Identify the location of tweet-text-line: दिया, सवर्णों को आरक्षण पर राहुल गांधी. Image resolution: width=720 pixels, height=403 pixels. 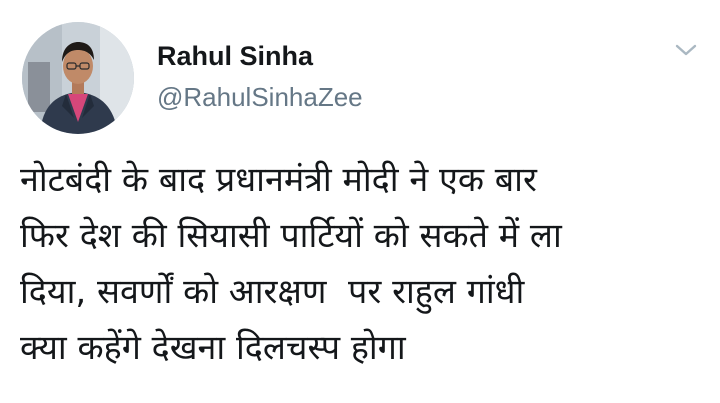
(272, 292).